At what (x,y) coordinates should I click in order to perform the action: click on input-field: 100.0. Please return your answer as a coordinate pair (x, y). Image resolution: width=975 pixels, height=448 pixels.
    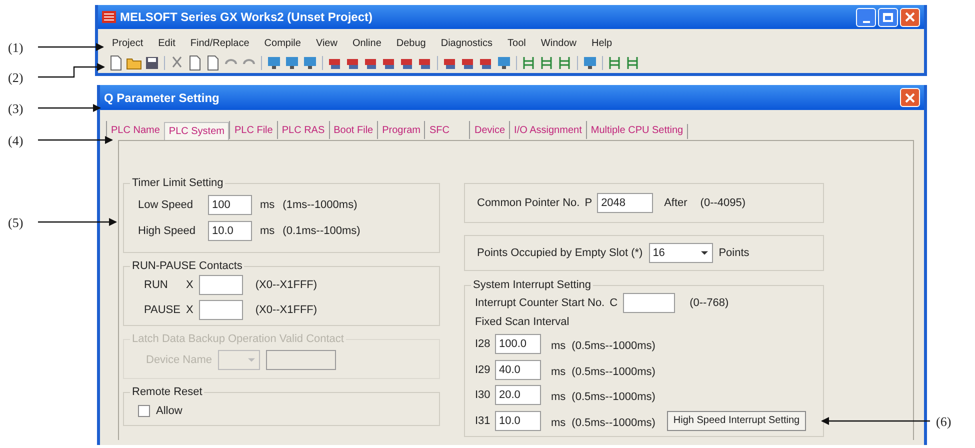
    Looking at the image, I should click on (518, 344).